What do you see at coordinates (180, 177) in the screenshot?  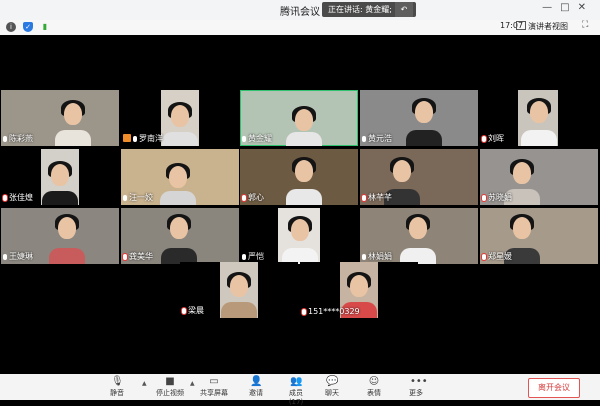 I see `video-tile: 汪一姣` at bounding box center [180, 177].